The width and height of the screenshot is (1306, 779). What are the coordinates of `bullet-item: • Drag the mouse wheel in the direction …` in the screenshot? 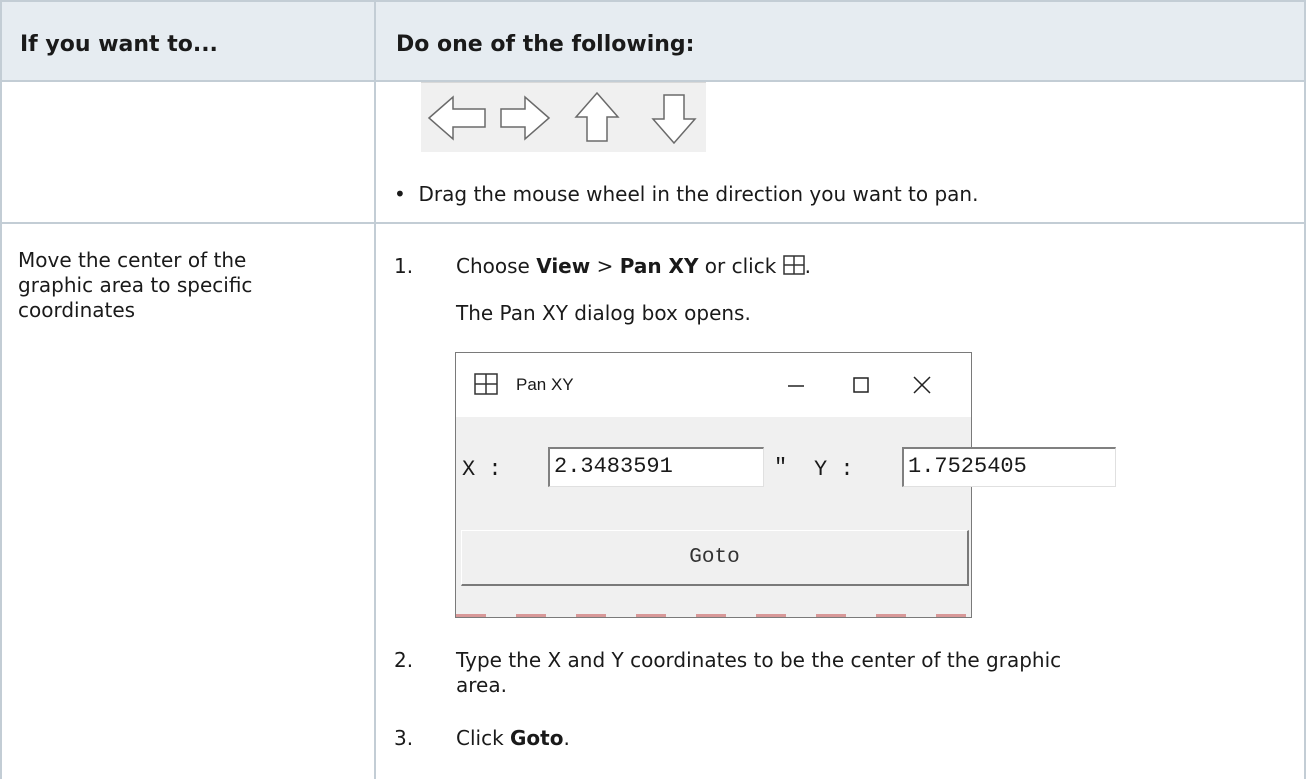 It's located at (686, 194).